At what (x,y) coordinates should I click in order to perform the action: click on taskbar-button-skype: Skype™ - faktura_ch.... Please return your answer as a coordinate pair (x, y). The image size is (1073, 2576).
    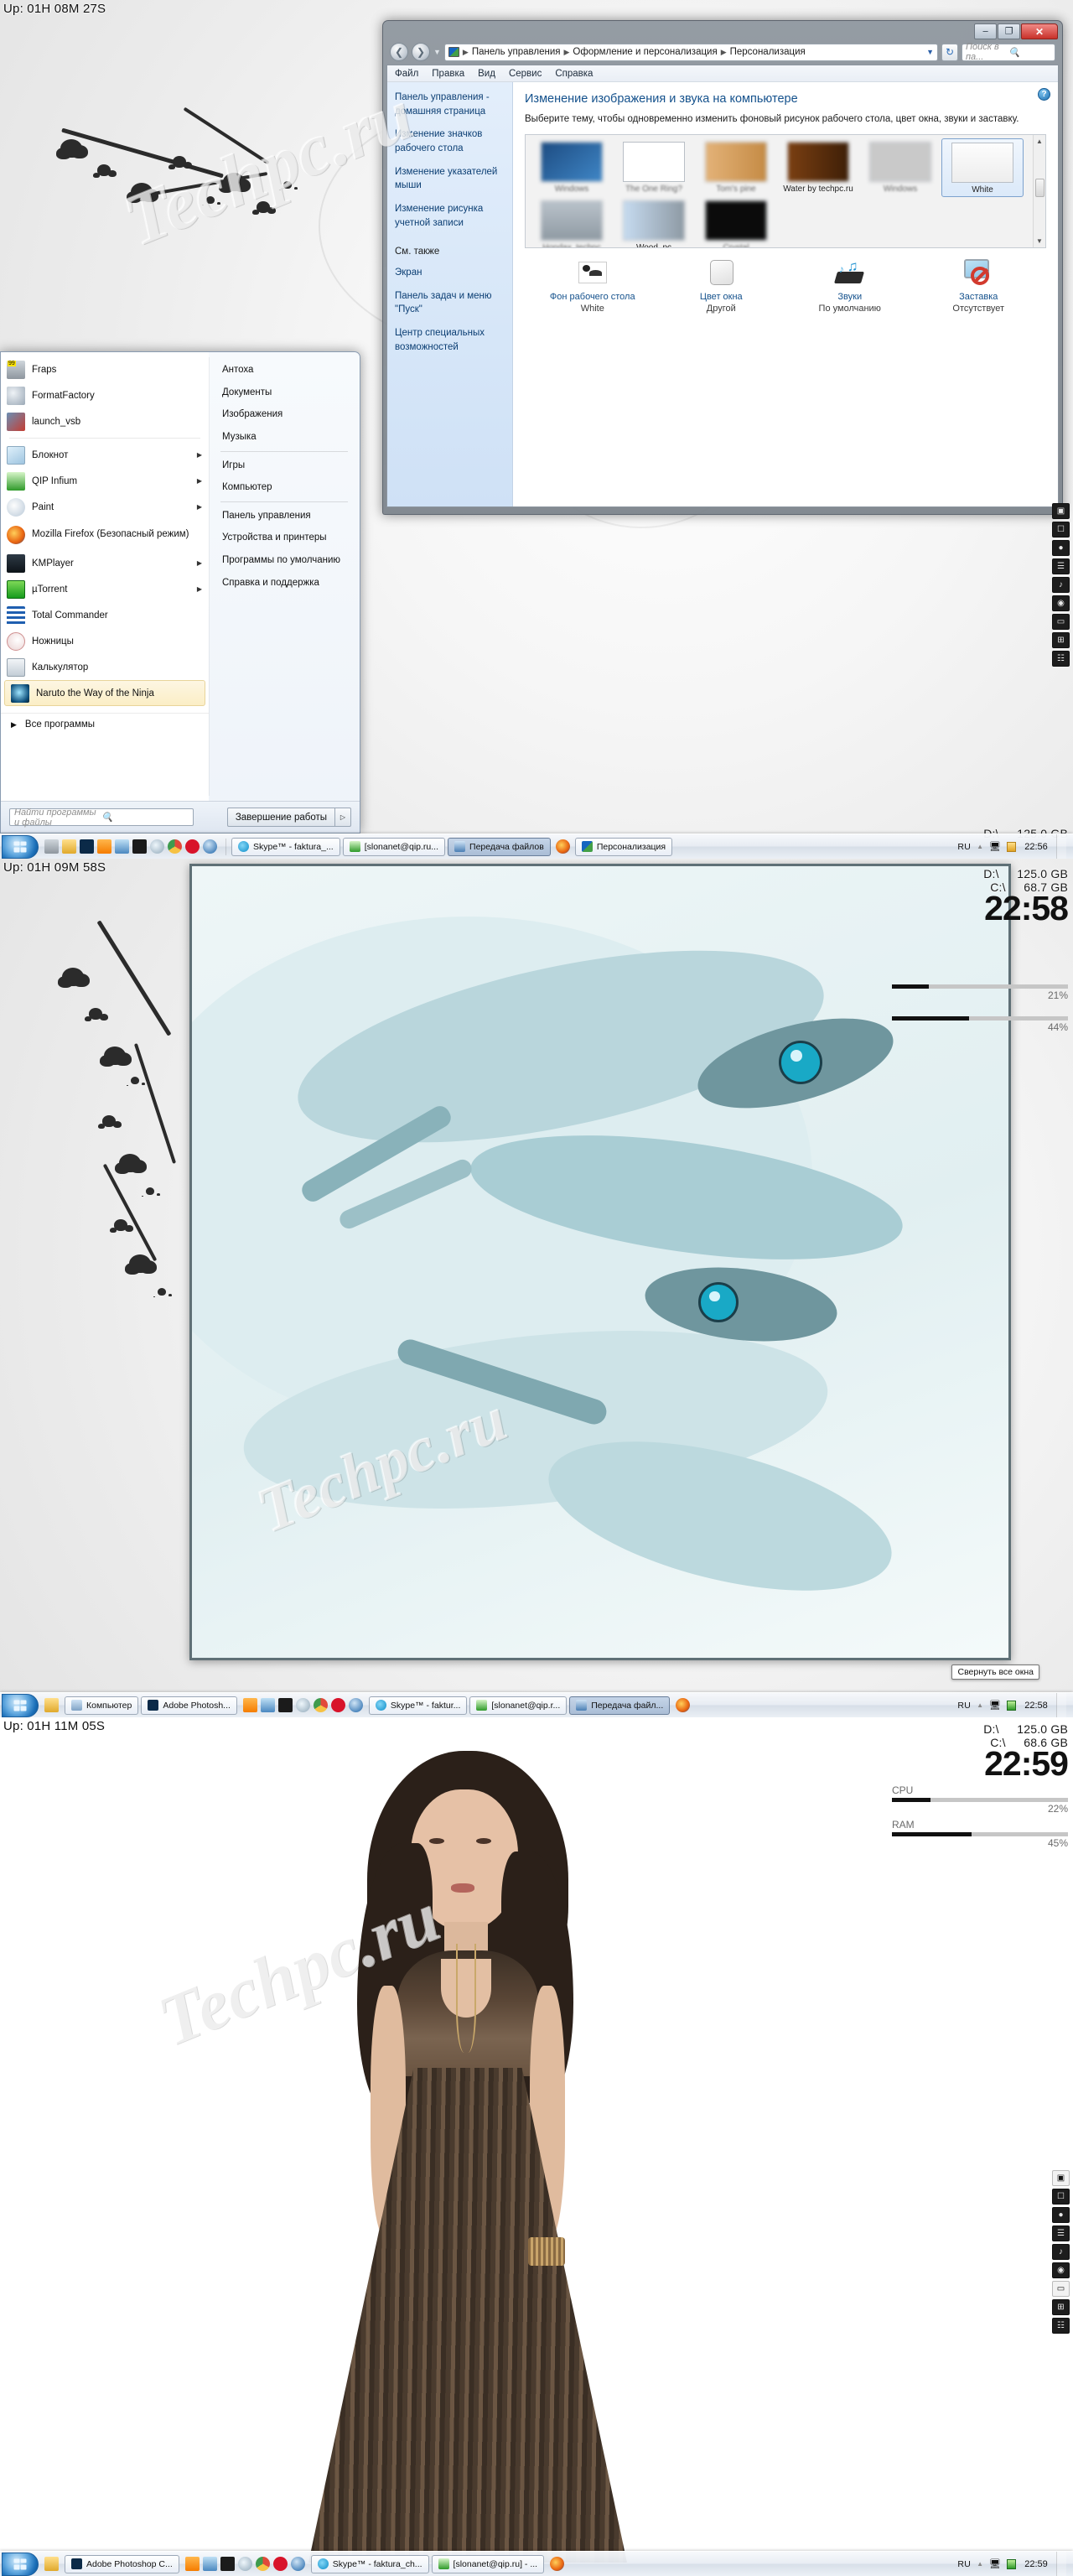
    Looking at the image, I should click on (369, 2563).